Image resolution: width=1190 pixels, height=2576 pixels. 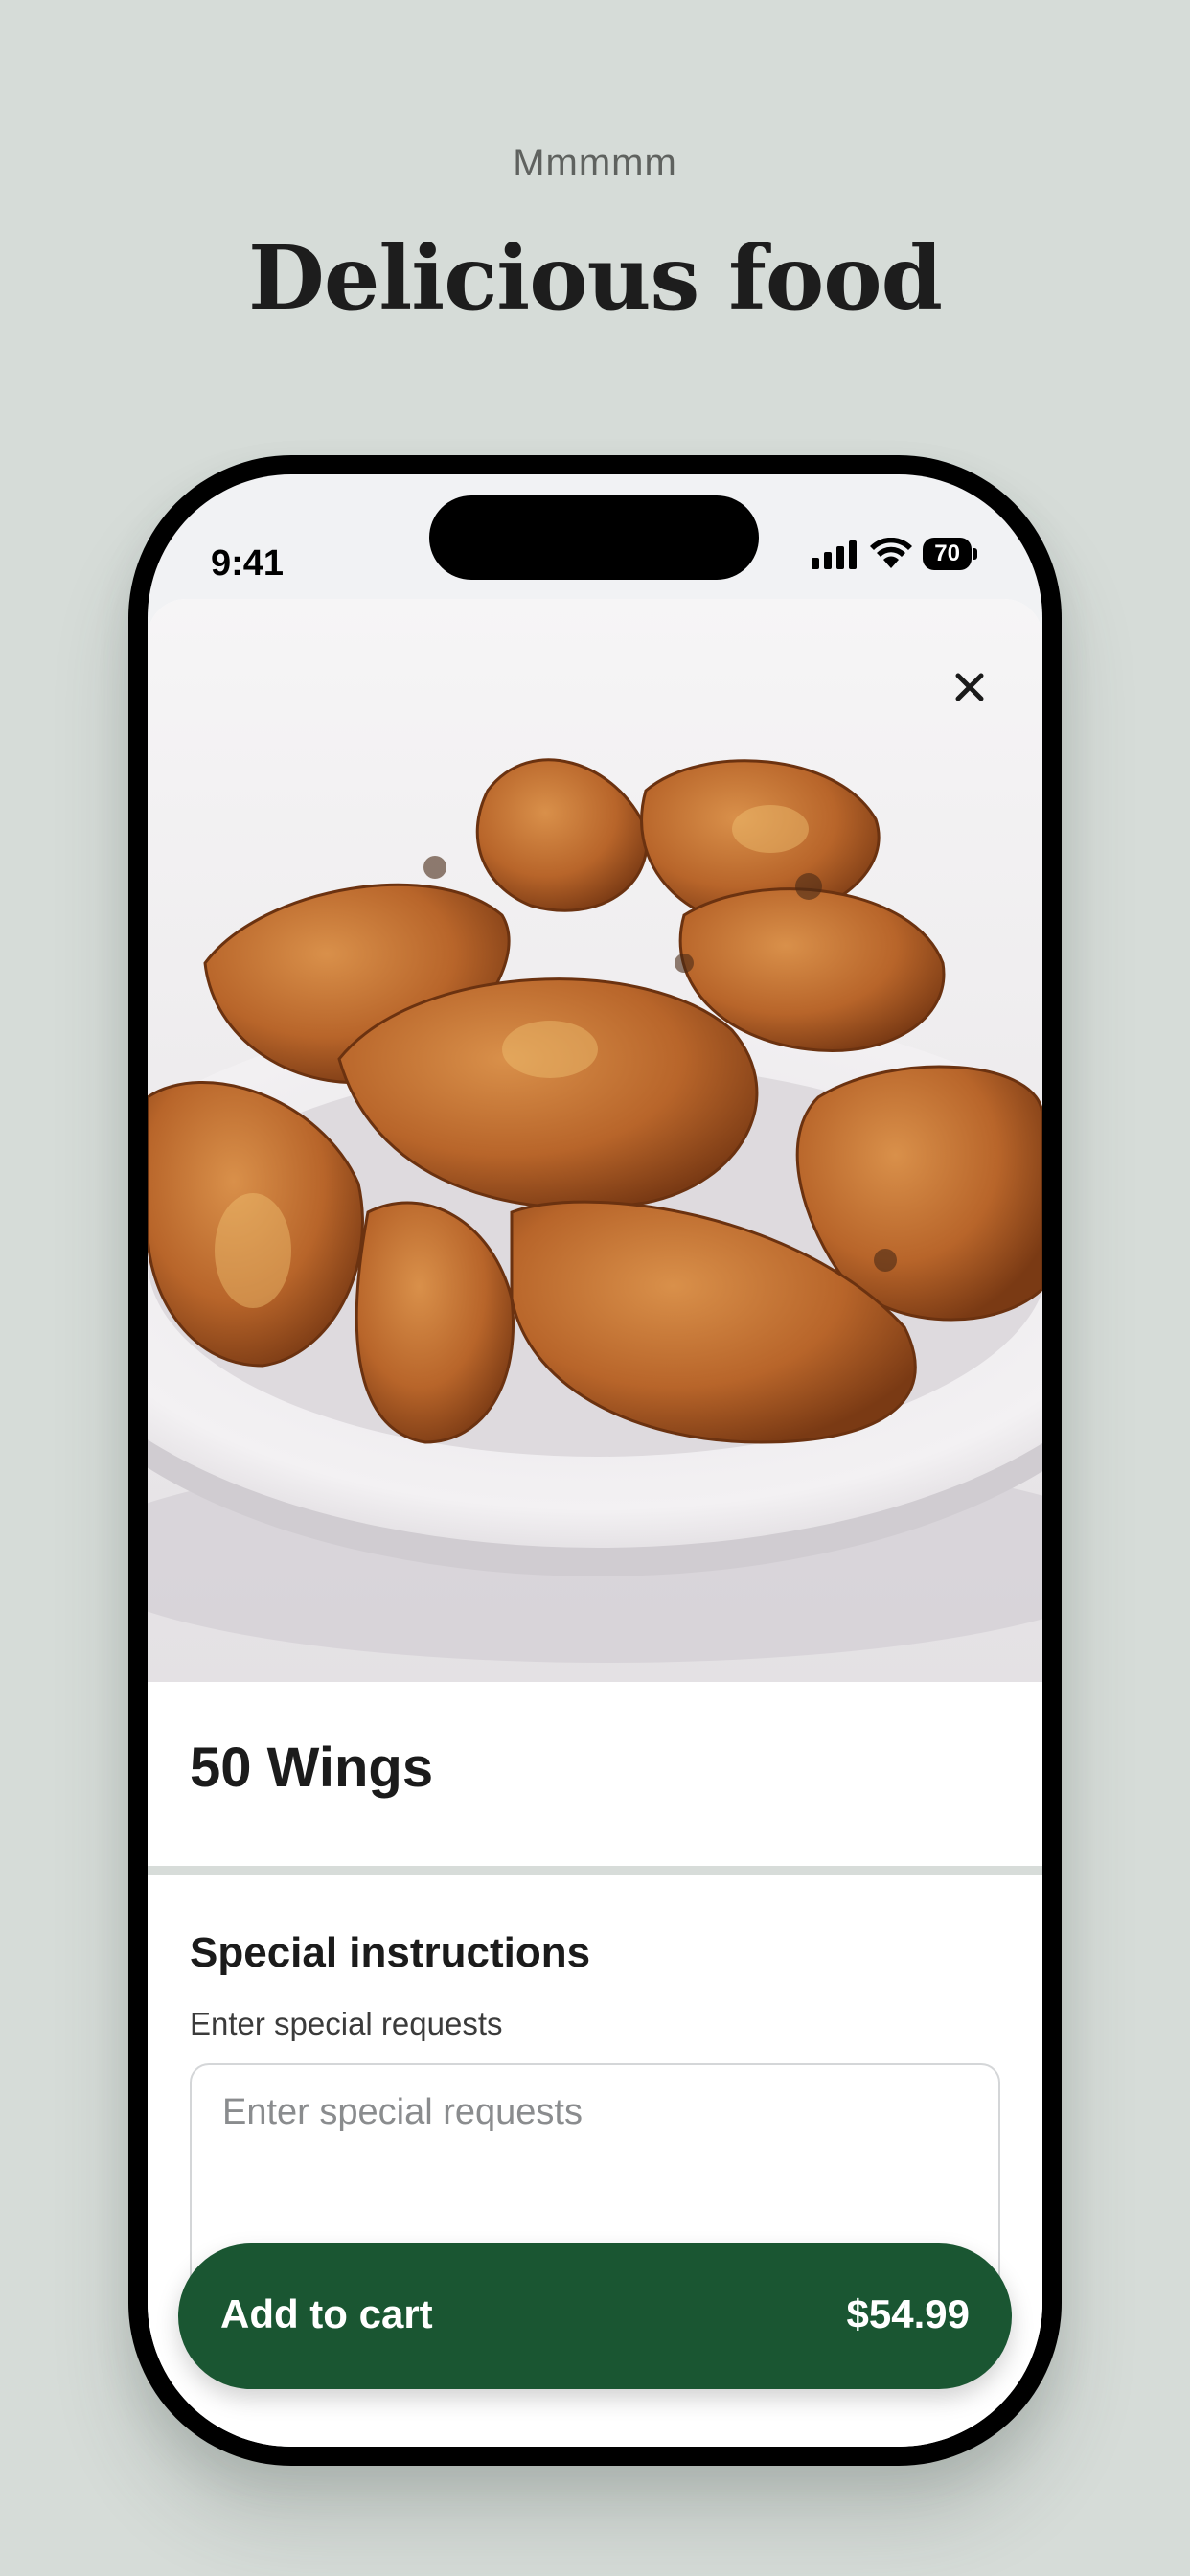 What do you see at coordinates (347, 2023) in the screenshot?
I see `special-instructions-subtitle: Enter special requests` at bounding box center [347, 2023].